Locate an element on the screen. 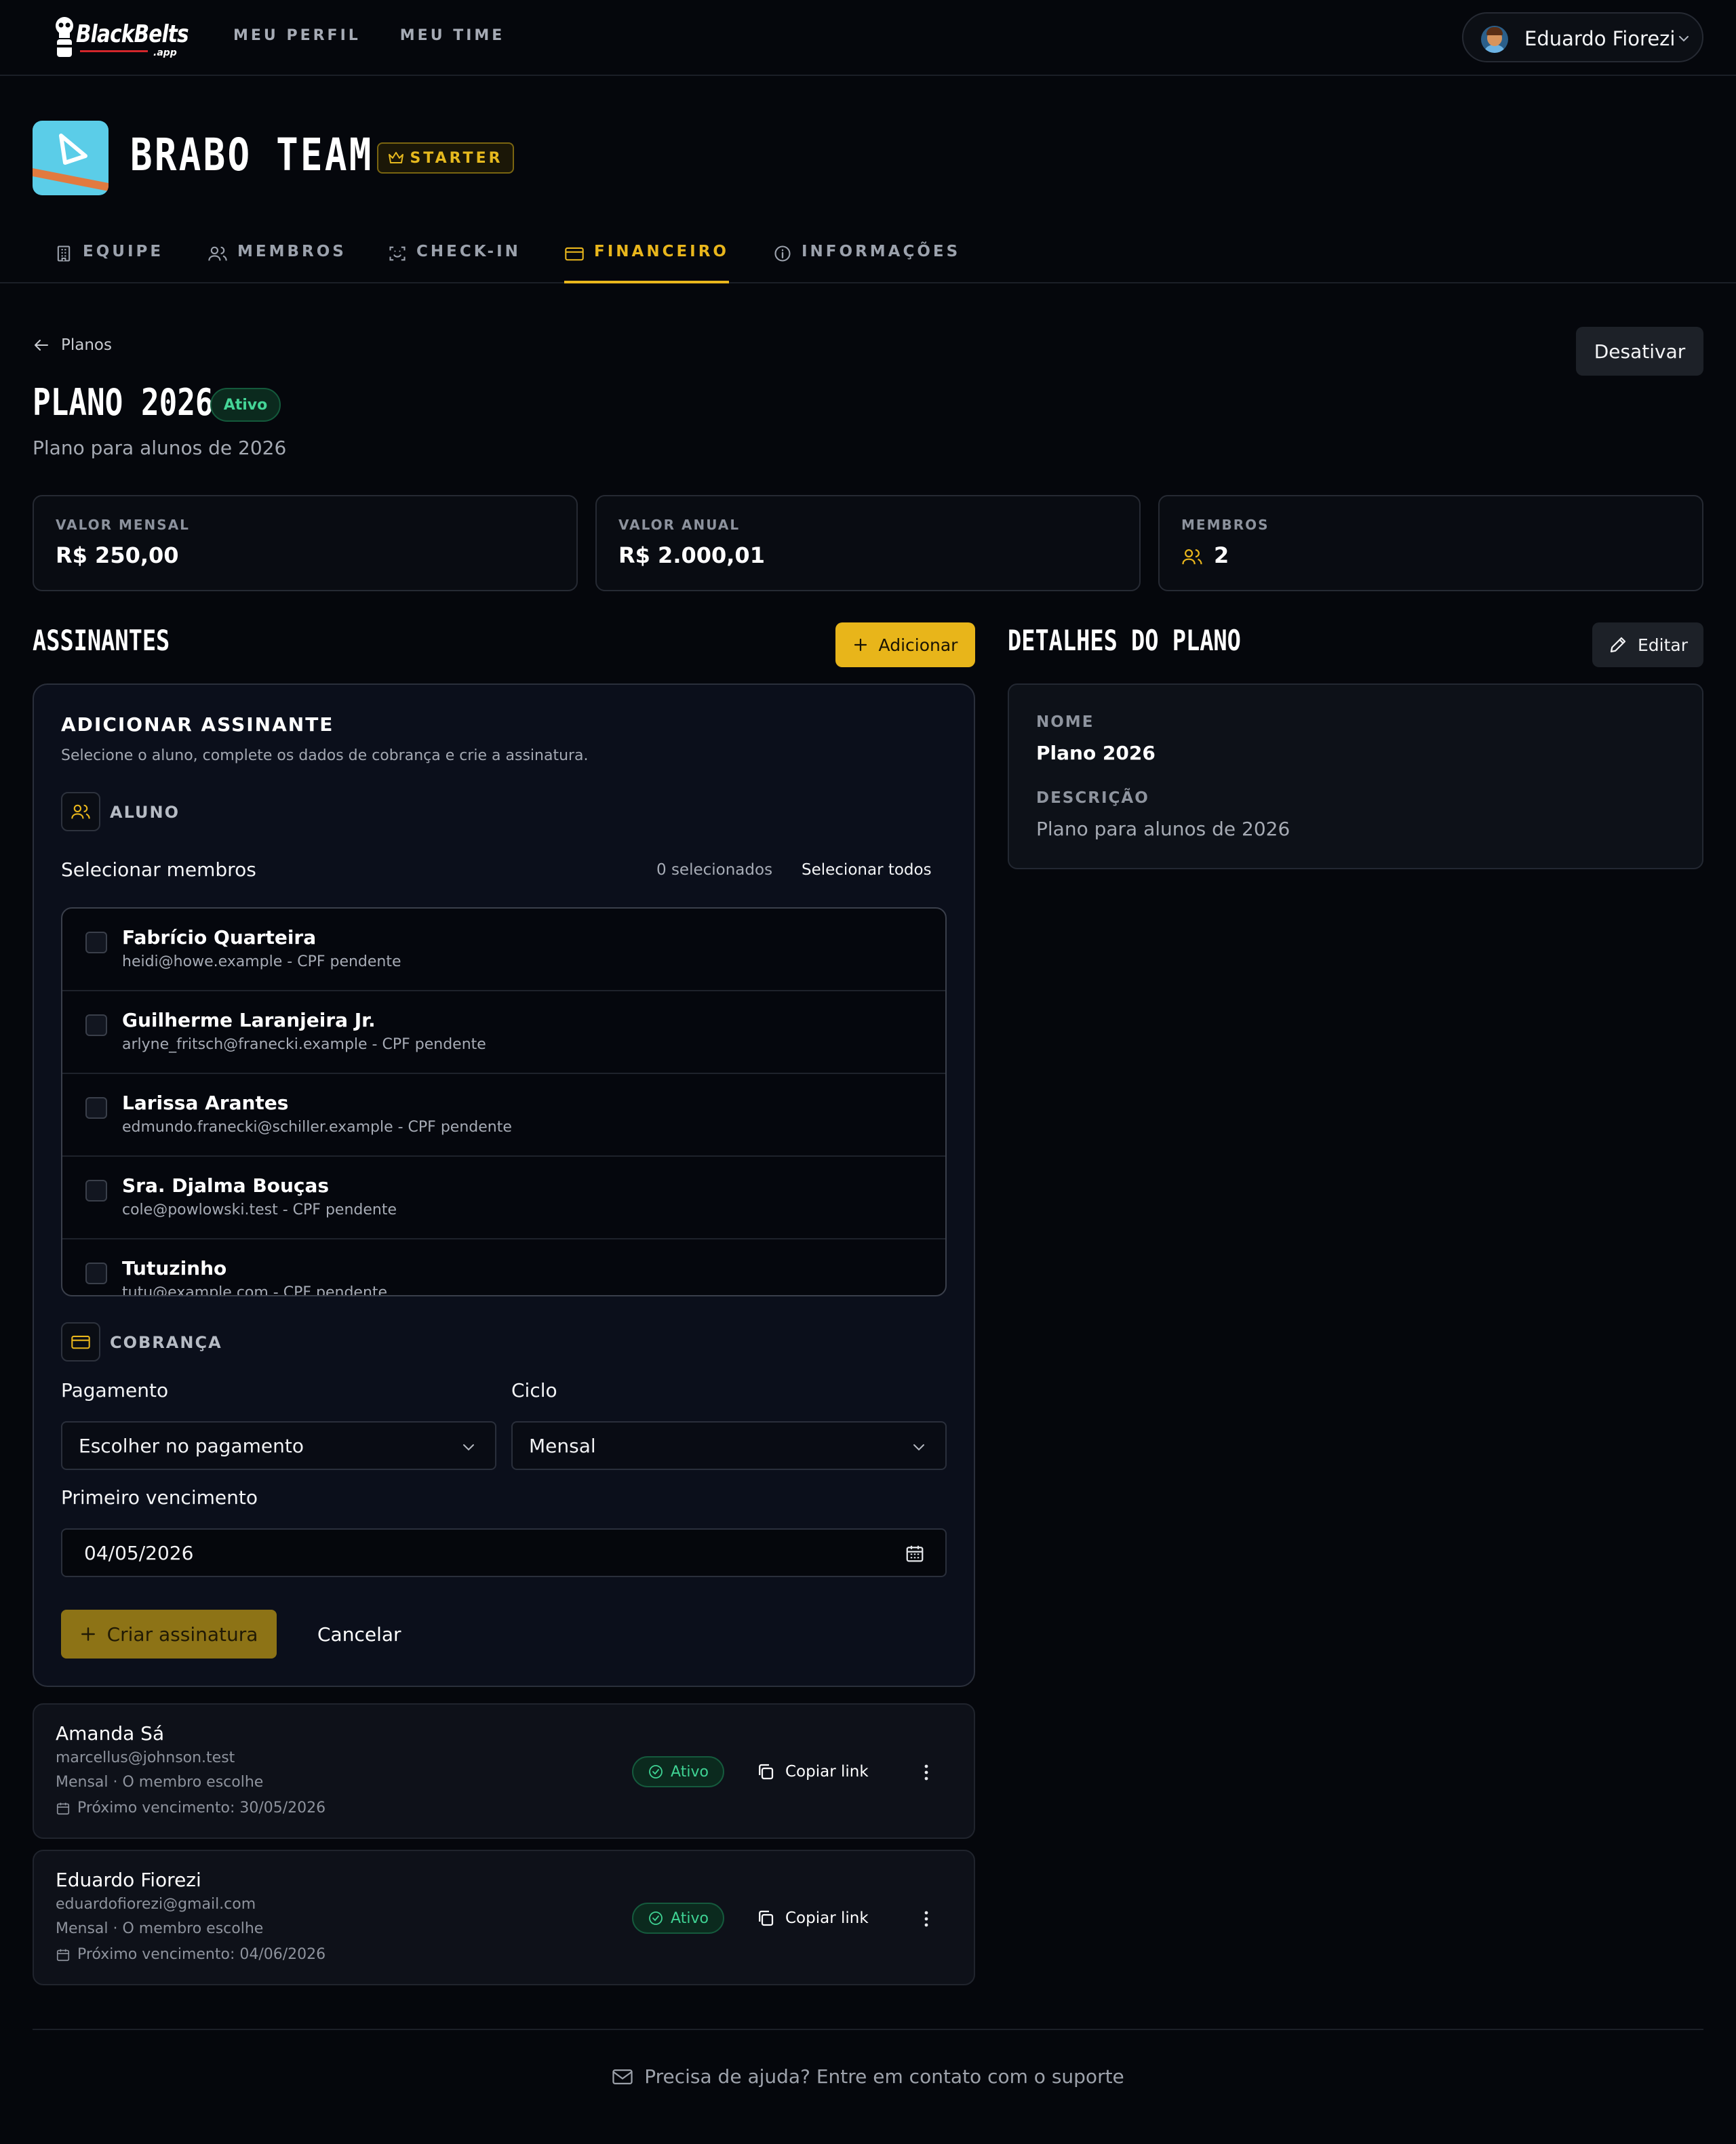 Image resolution: width=1736 pixels, height=2144 pixels. plan-tier-badge: STARTER is located at coordinates (445, 158).